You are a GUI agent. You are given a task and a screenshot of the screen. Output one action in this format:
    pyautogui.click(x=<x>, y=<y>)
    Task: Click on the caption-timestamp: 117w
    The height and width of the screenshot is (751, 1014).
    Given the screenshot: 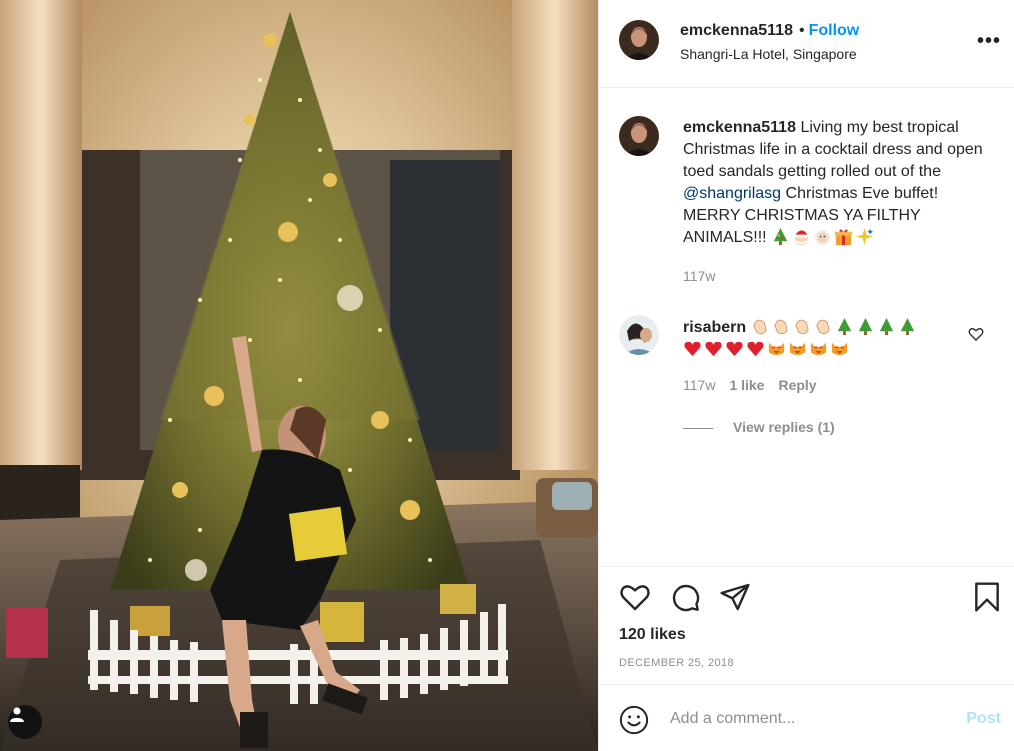 What is the action you would take?
    pyautogui.click(x=699, y=276)
    